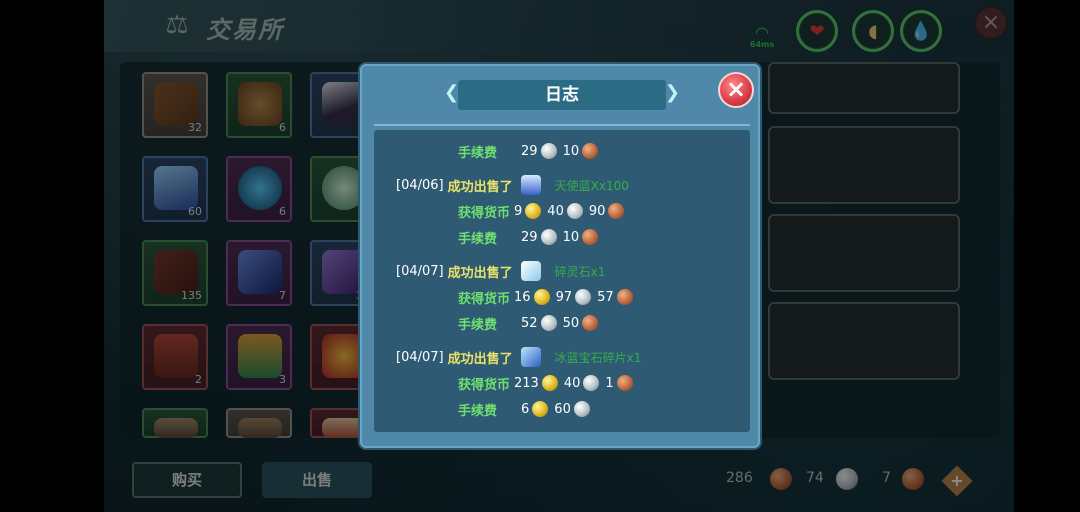 This screenshot has height=512, width=1080. I want to click on log-gain-row: 获得货币 16 97 57, so click(545, 297).